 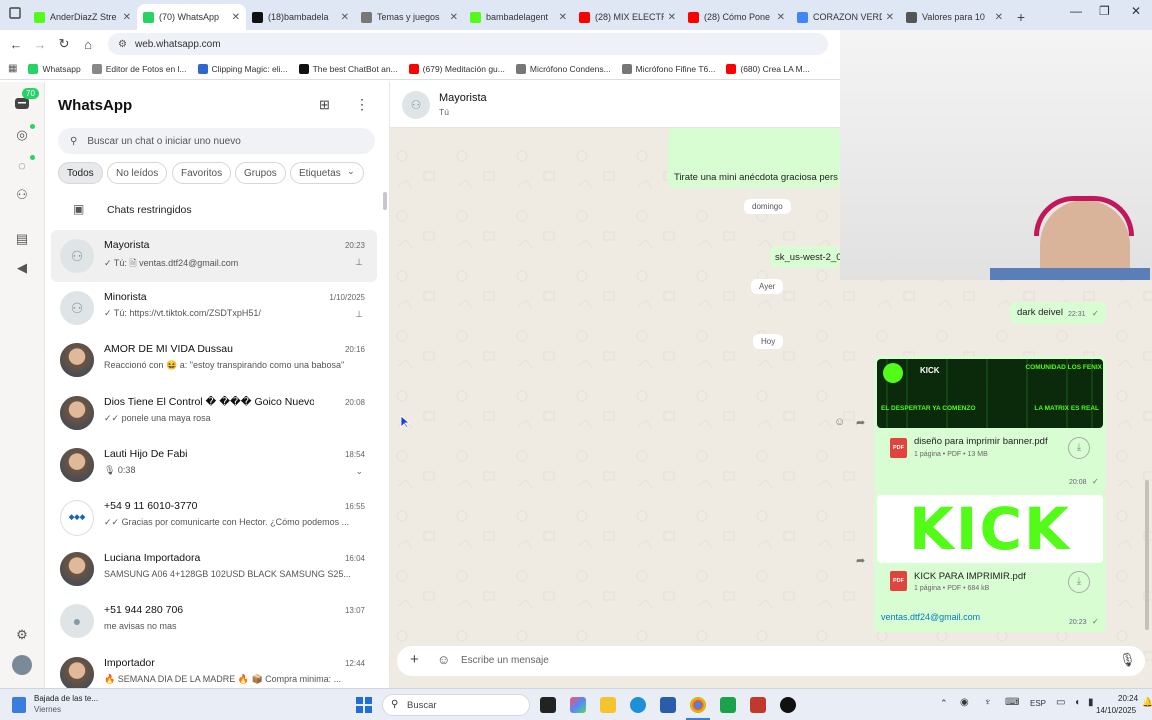 What do you see at coordinates (1038, 703) in the screenshot?
I see `language-indicator: ESP` at bounding box center [1038, 703].